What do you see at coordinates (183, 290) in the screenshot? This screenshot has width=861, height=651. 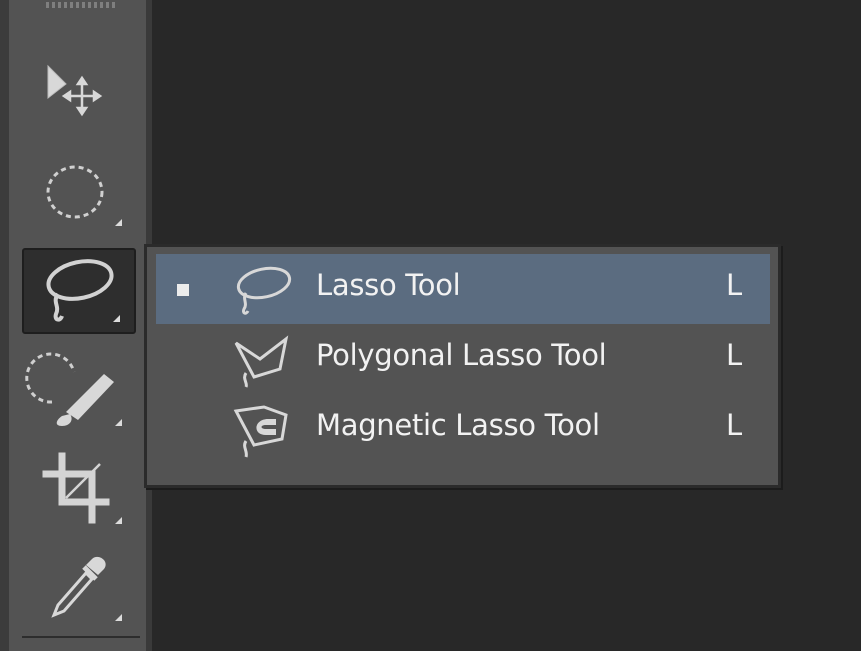 I see `checked-indicator-icon` at bounding box center [183, 290].